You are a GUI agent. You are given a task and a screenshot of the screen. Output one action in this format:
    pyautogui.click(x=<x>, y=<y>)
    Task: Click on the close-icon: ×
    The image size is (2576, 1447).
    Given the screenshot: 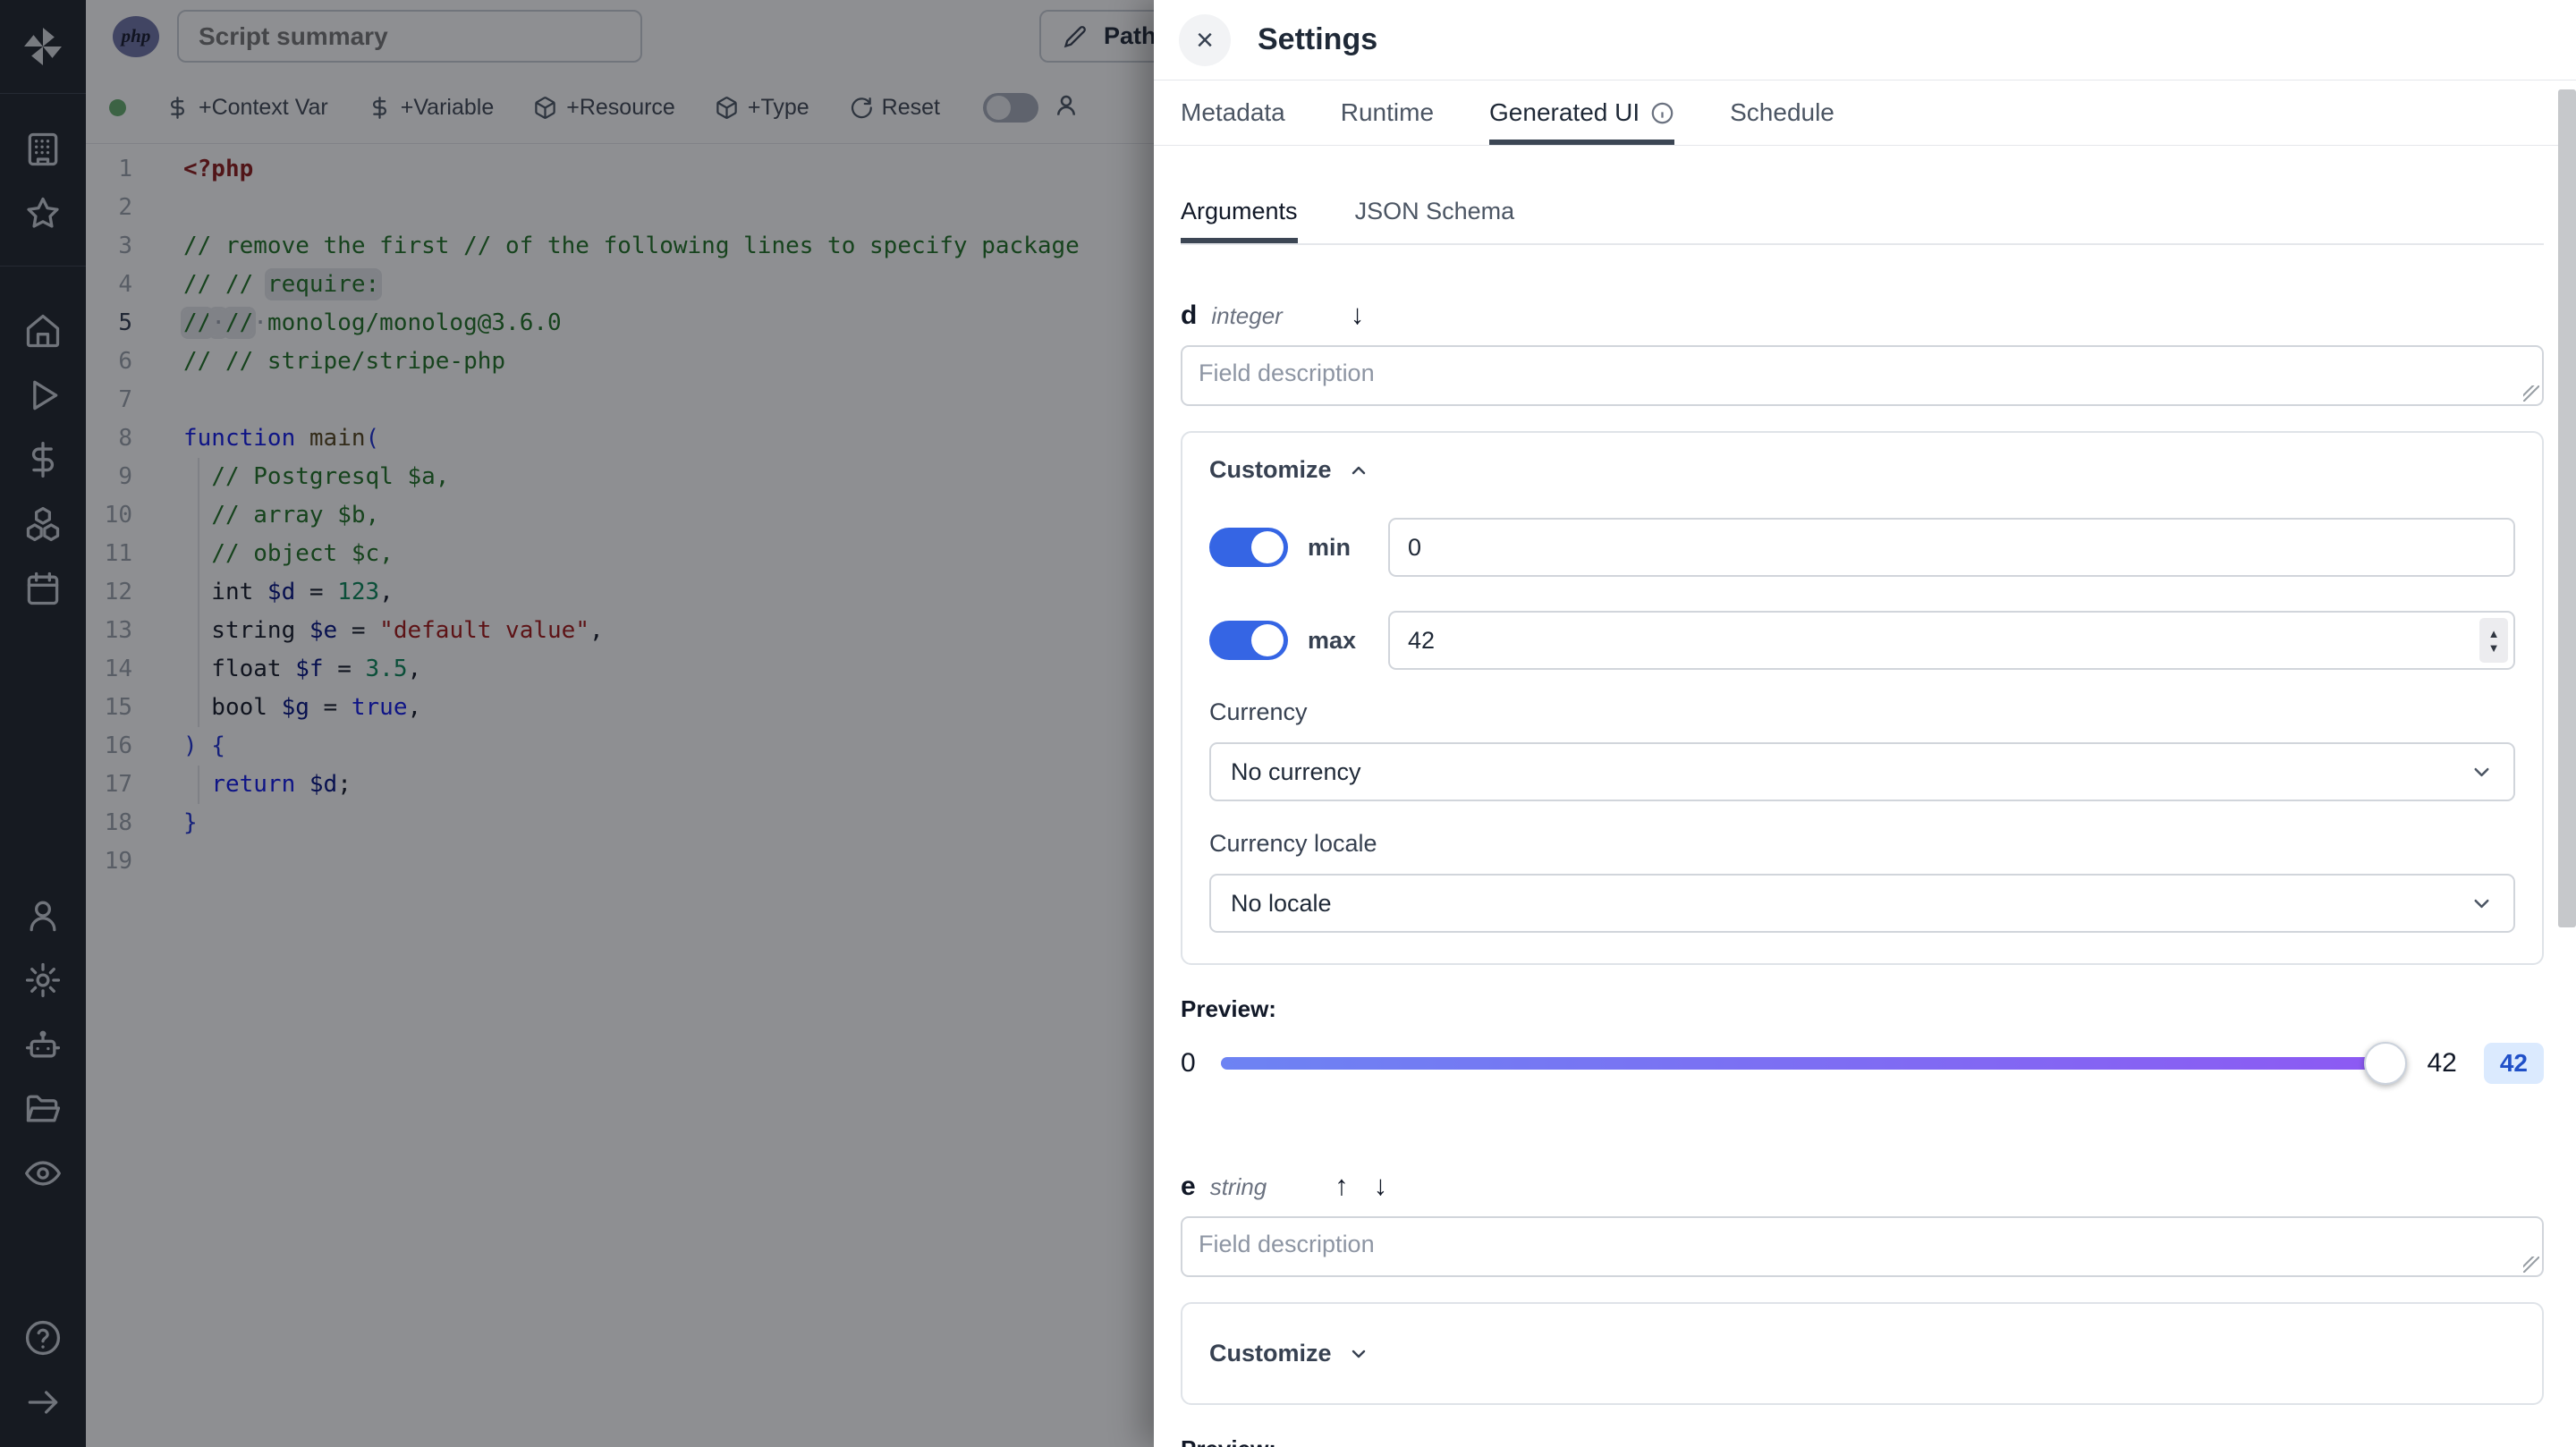 What is the action you would take?
    pyautogui.click(x=1205, y=39)
    